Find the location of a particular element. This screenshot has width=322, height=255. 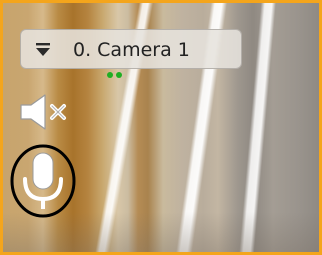

camera-title-bar: 0. Camera 1 is located at coordinates (131, 49).